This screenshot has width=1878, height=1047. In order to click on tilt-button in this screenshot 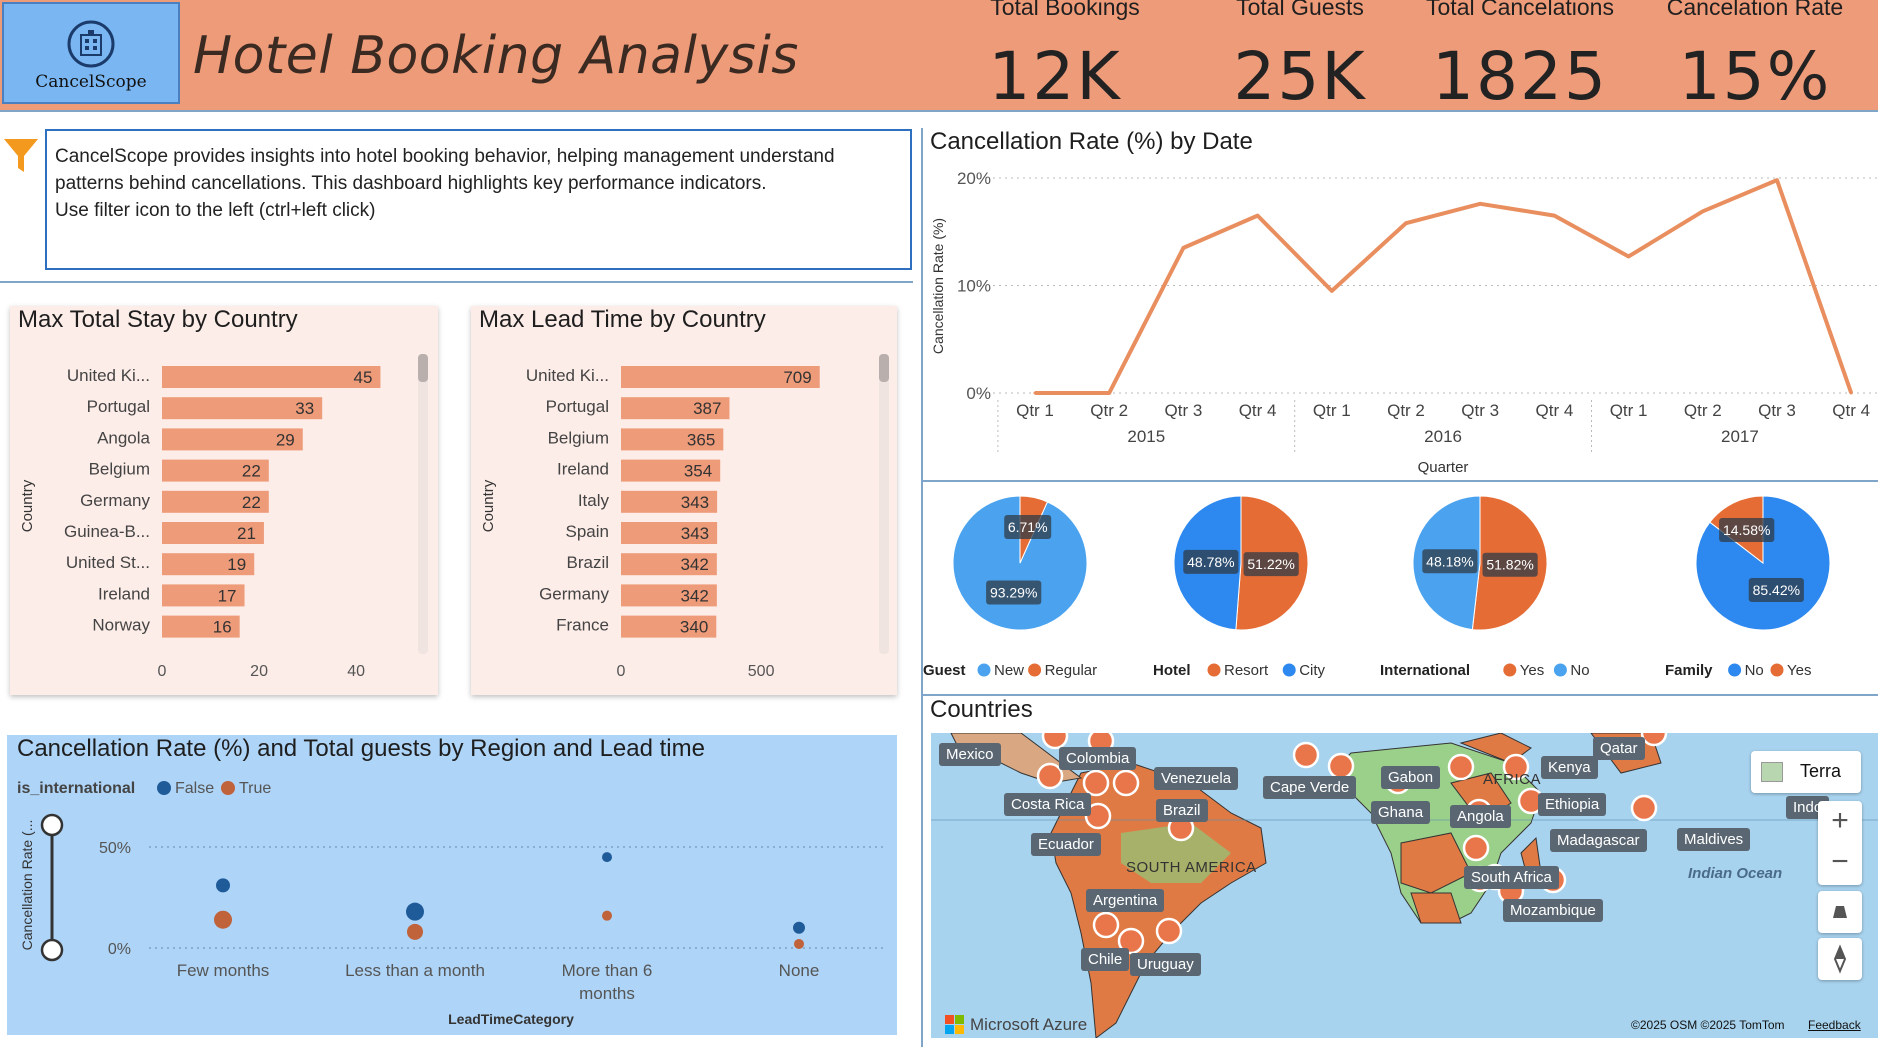, I will do `click(1840, 912)`.